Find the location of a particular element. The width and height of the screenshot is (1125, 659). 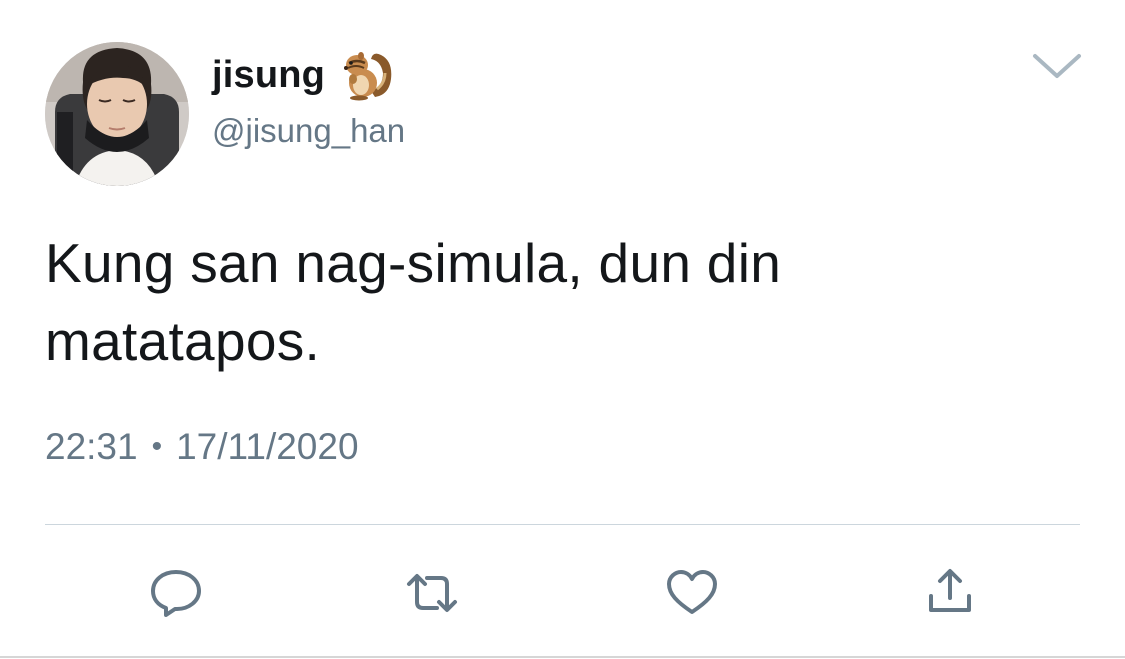

heart-icon is located at coordinates (692, 592).